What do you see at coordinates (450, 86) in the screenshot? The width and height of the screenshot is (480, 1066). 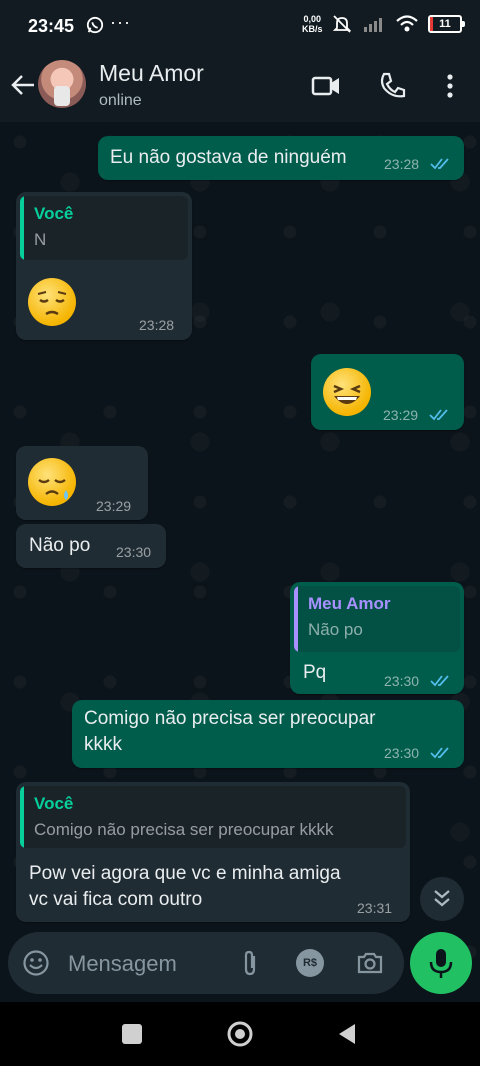 I see `menu-kebab-icon` at bounding box center [450, 86].